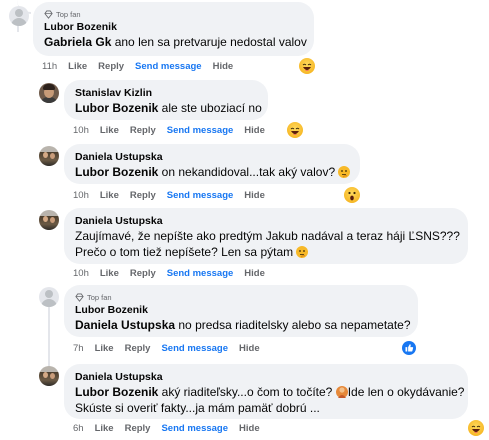  Describe the element at coordinates (166, 93) in the screenshot. I see `comment-author: Stanislav Kizlin` at that location.